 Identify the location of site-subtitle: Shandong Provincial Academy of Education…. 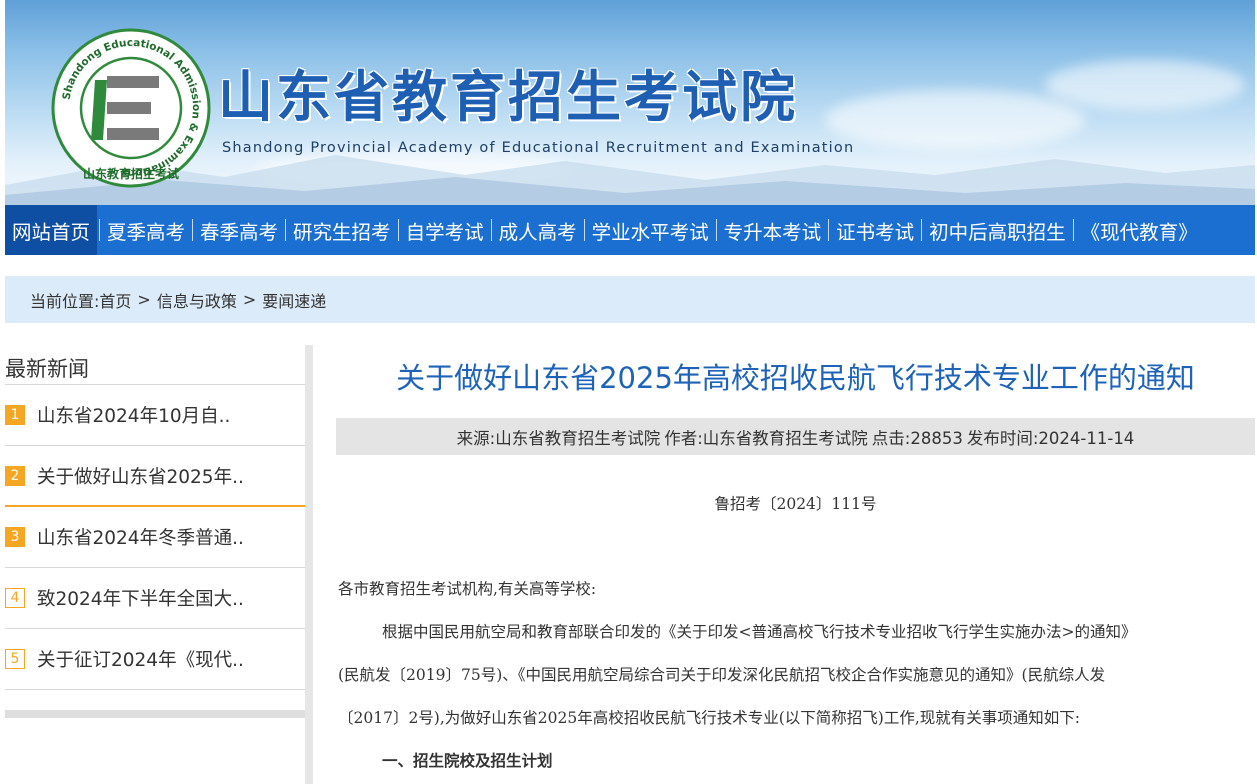
(538, 148).